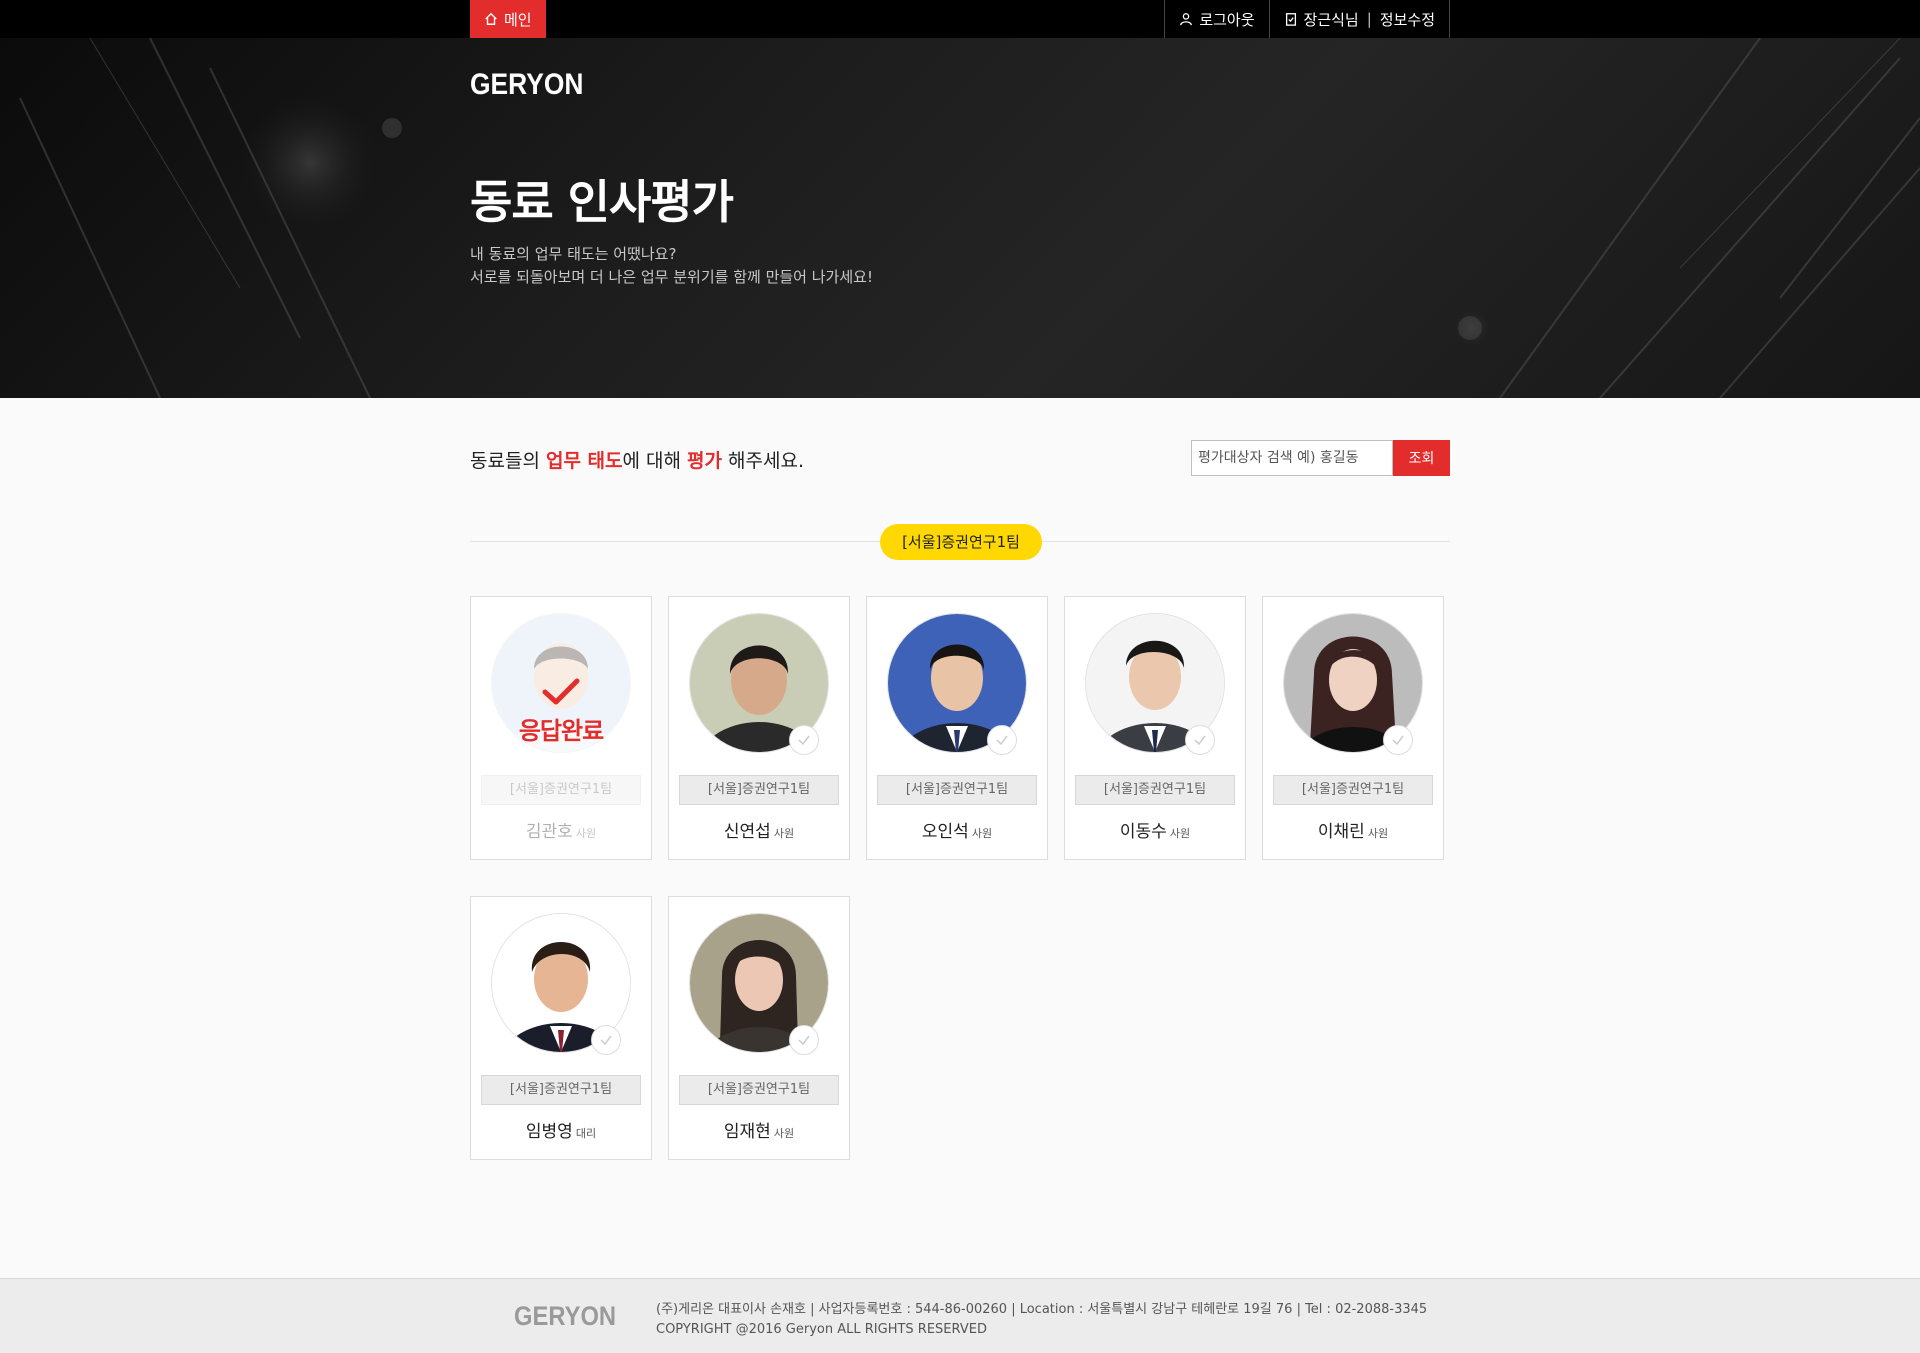  Describe the element at coordinates (573, 254) in the screenshot. I see `subtitle-line-1: 내 동료의 업무 태도는 어땠나요?` at that location.